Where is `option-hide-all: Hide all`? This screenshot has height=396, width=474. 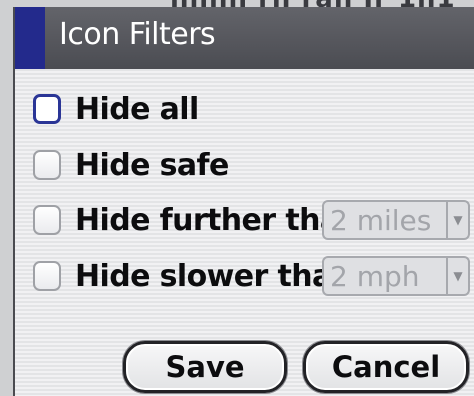 option-hide-all: Hide all is located at coordinates (116, 109).